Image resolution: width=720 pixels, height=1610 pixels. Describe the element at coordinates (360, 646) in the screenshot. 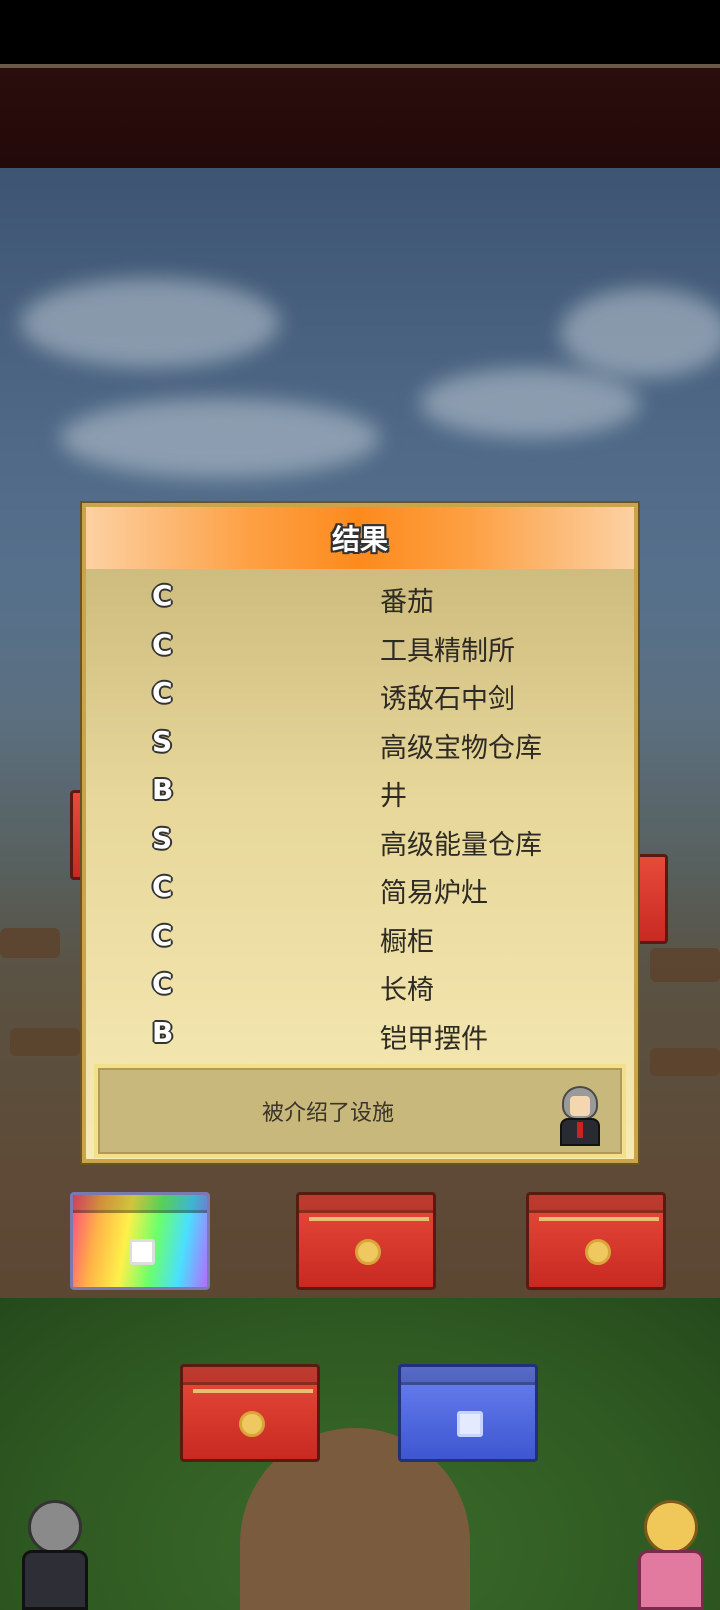

I see `result-row: C 工具精制所` at that location.